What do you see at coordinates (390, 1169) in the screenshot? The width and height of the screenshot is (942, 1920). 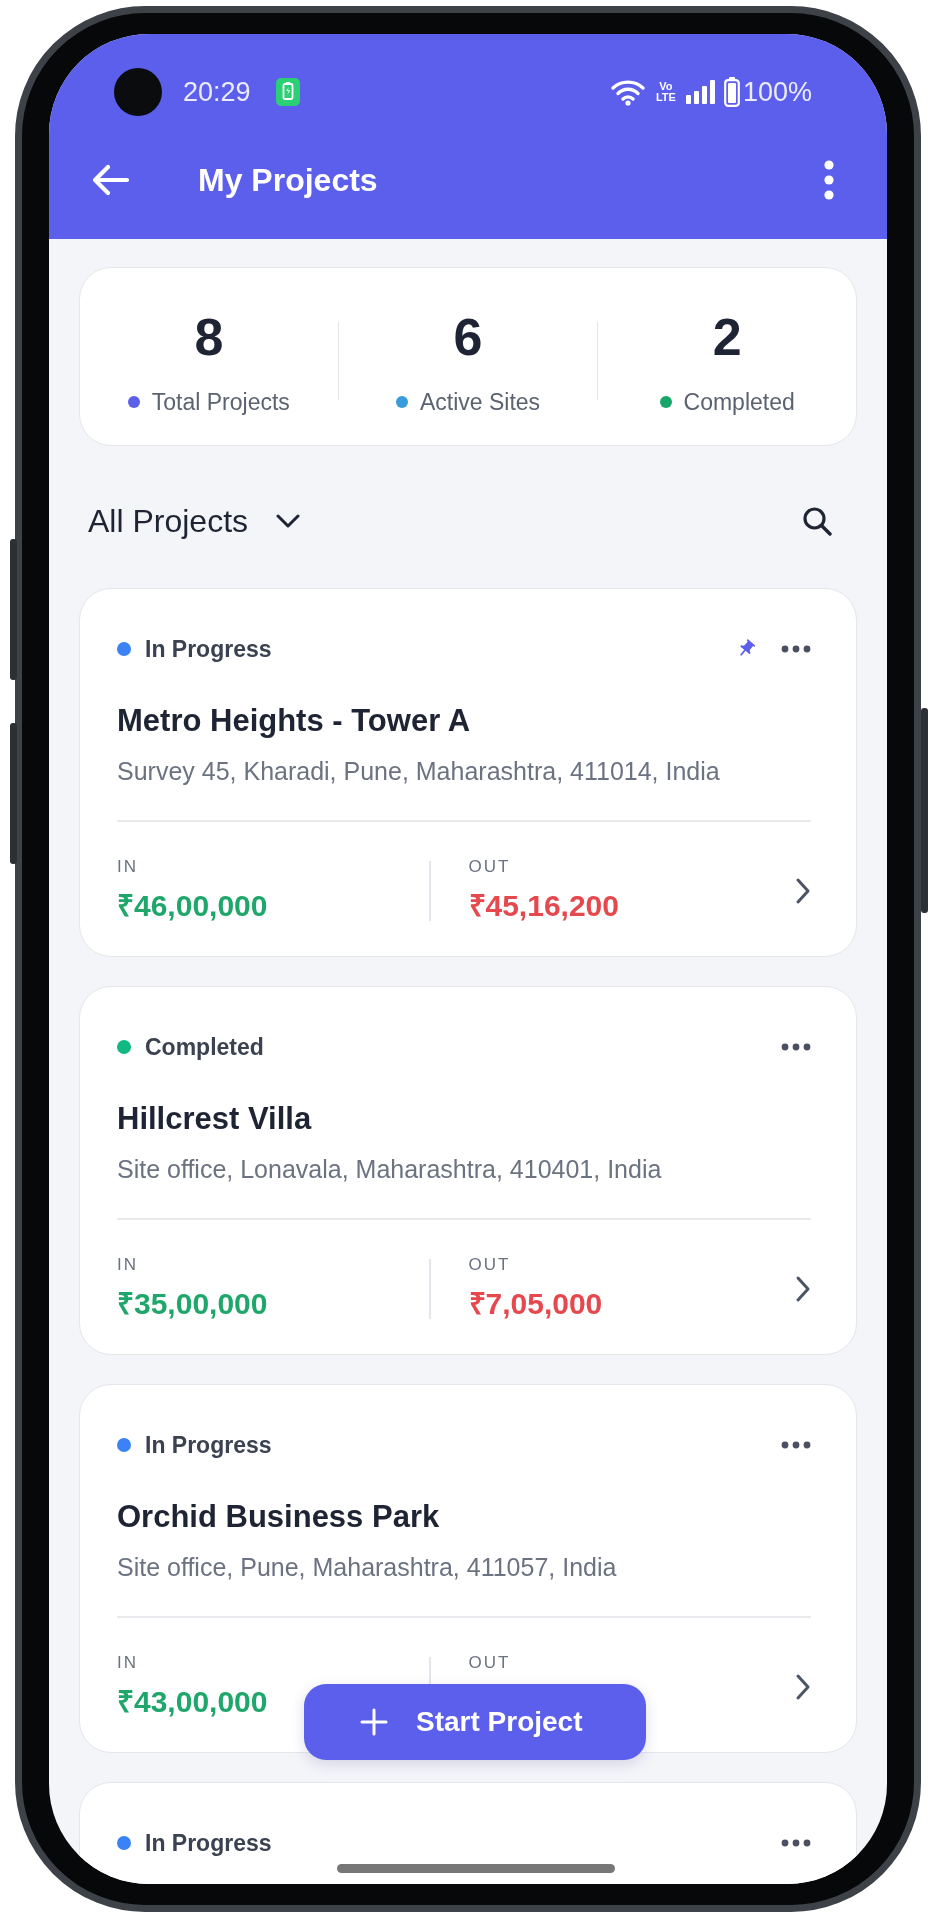 I see `project-address: Site office, Lonavala, Maharashtra, 410401, India` at bounding box center [390, 1169].